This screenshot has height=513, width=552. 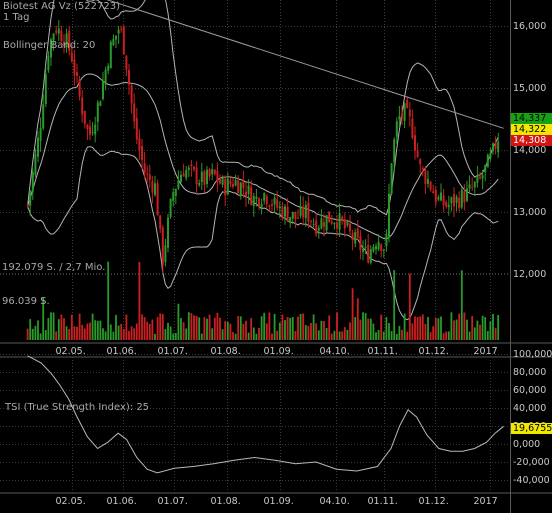 What do you see at coordinates (70, 351) in the screenshot?
I see `x-tick-label: 02.05.` at bounding box center [70, 351].